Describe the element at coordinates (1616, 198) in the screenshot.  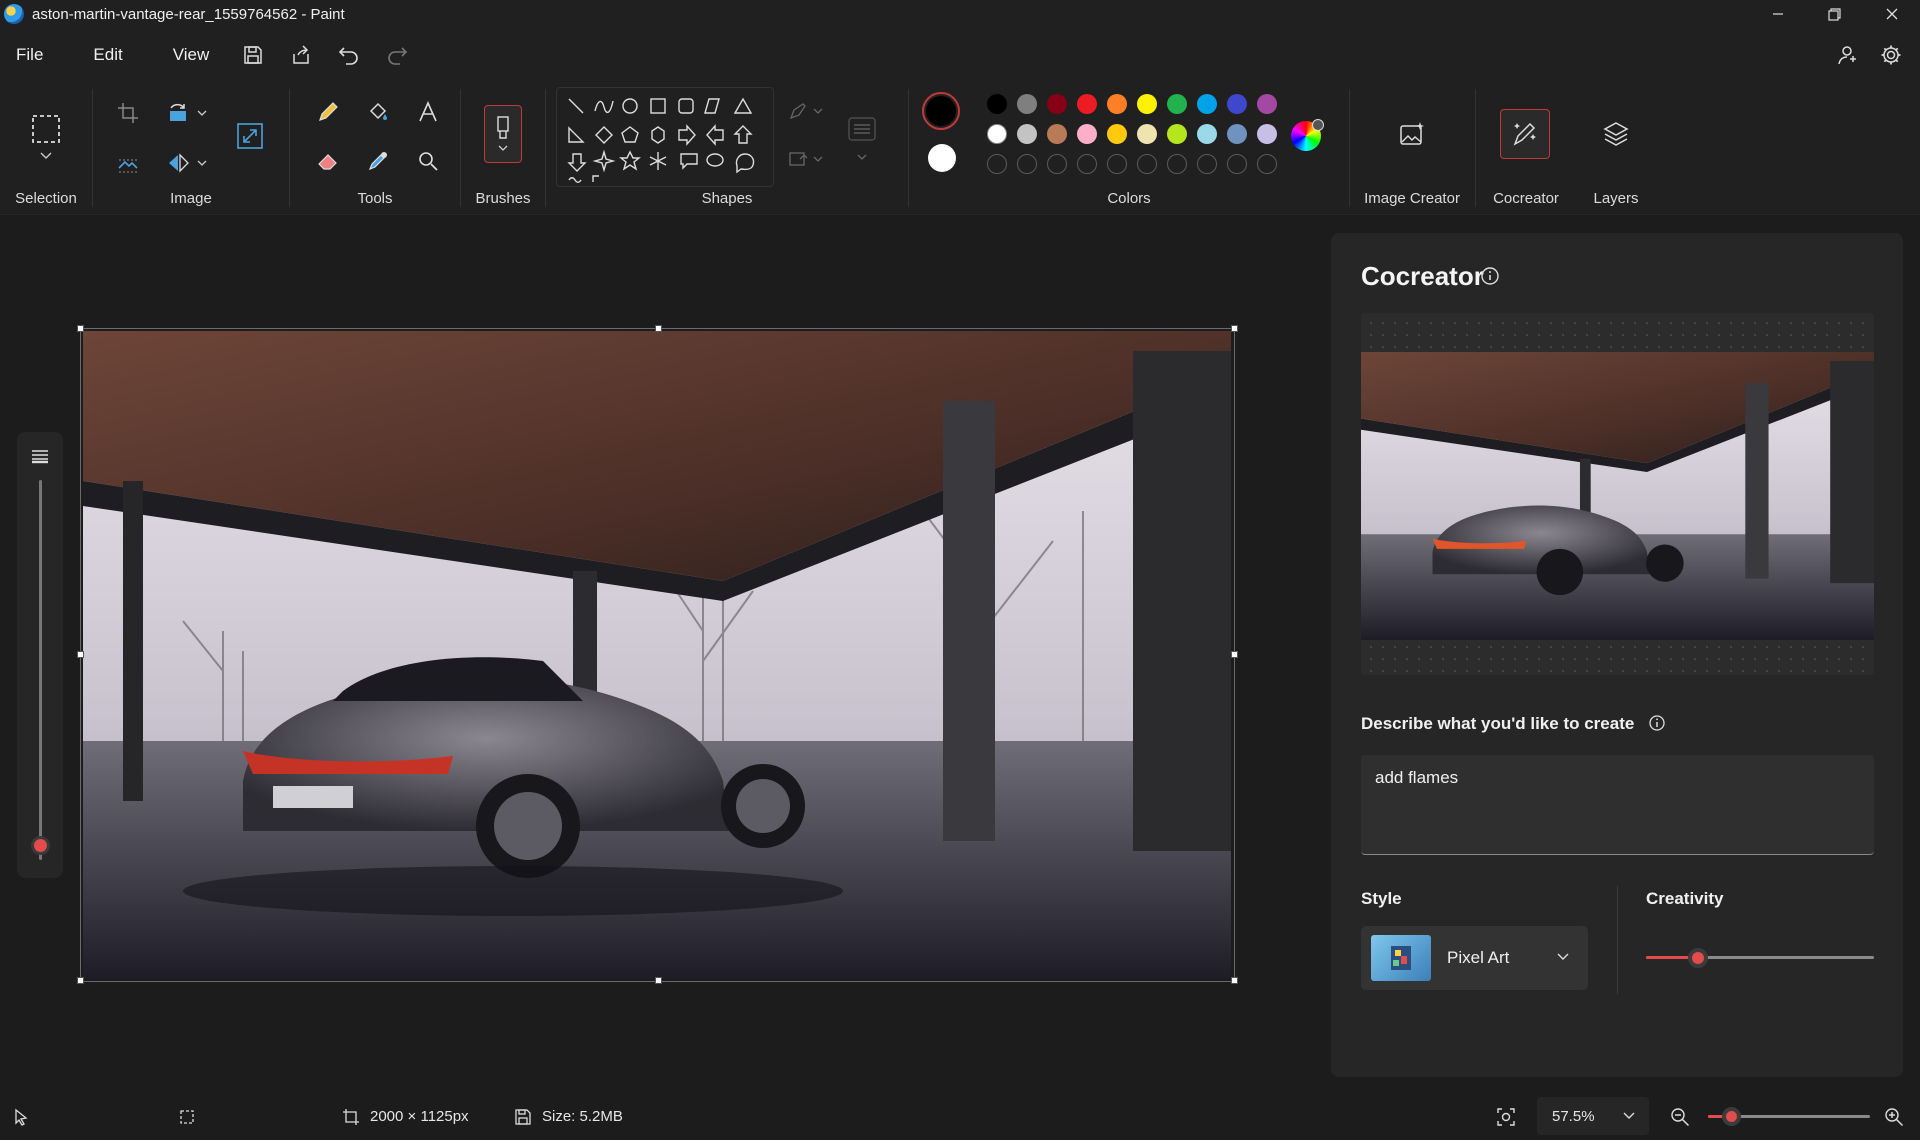
I see `layers-label: Layers` at that location.